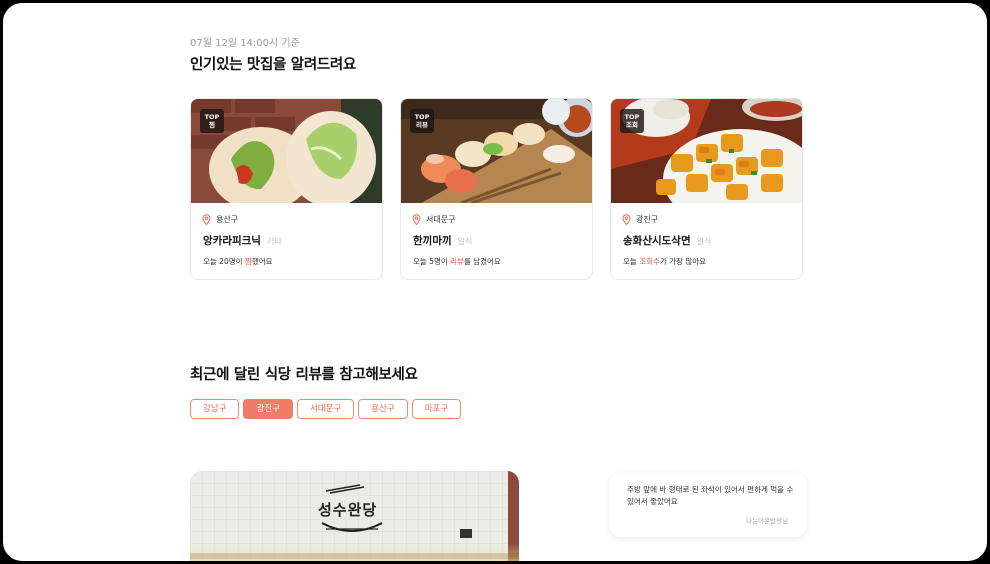  I want to click on restaurant-card-2: TOP 리뷰 서대문구 한끼마끼 일식 오늘 5명이 리뷰를 남겼어요, so click(496, 189).